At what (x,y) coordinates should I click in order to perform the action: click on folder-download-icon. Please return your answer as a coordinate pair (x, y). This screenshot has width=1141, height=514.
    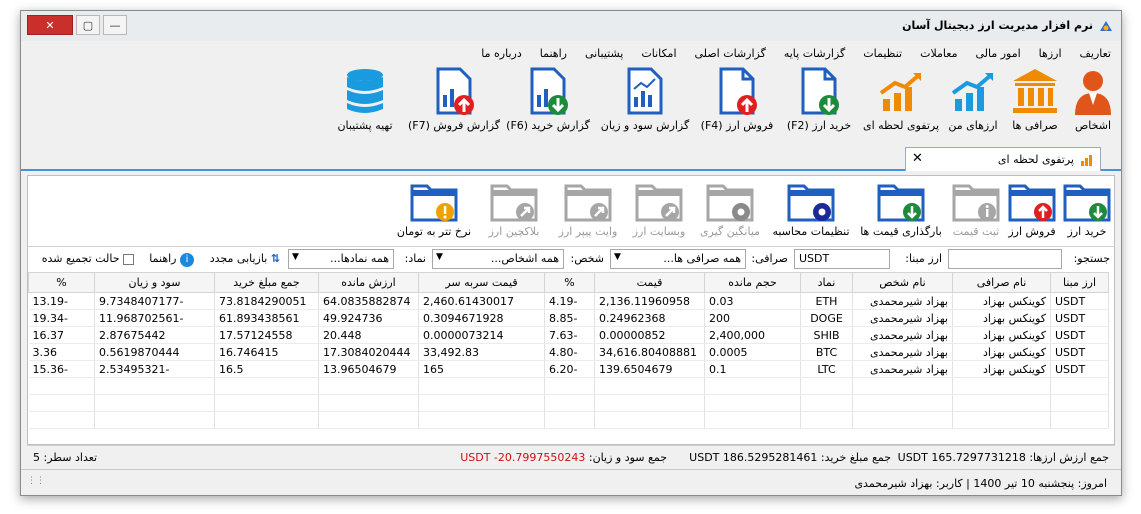
    Looking at the image, I should click on (901, 203).